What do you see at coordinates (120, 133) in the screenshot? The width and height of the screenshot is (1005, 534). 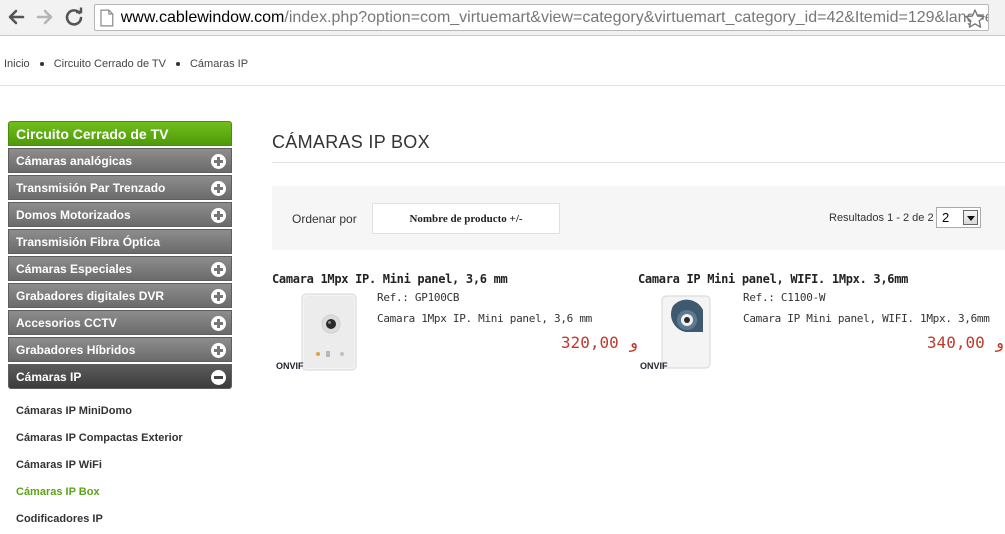 I see `sidebar-heading: Circuito Cerrado de TV` at bounding box center [120, 133].